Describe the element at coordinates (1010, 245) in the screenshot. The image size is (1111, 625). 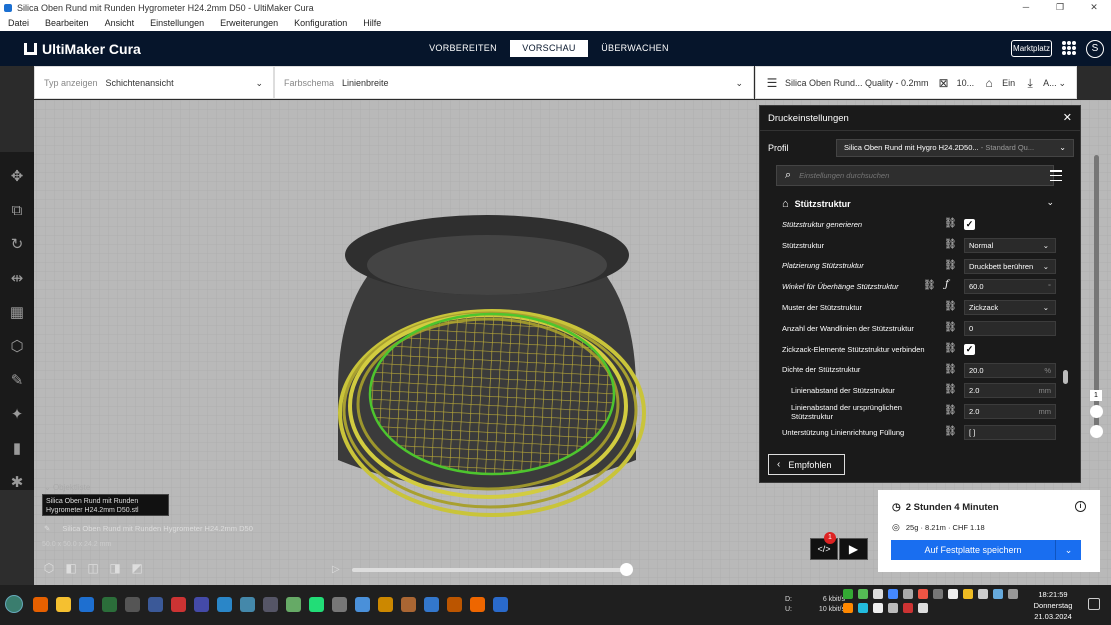
I see `setting-select: Normal ⌄` at that location.